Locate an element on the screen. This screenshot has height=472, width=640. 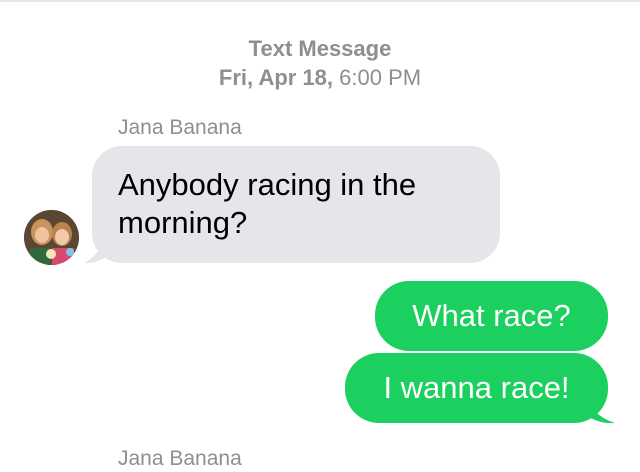
outgoing-bubble-tail is located at coordinates (599, 408).